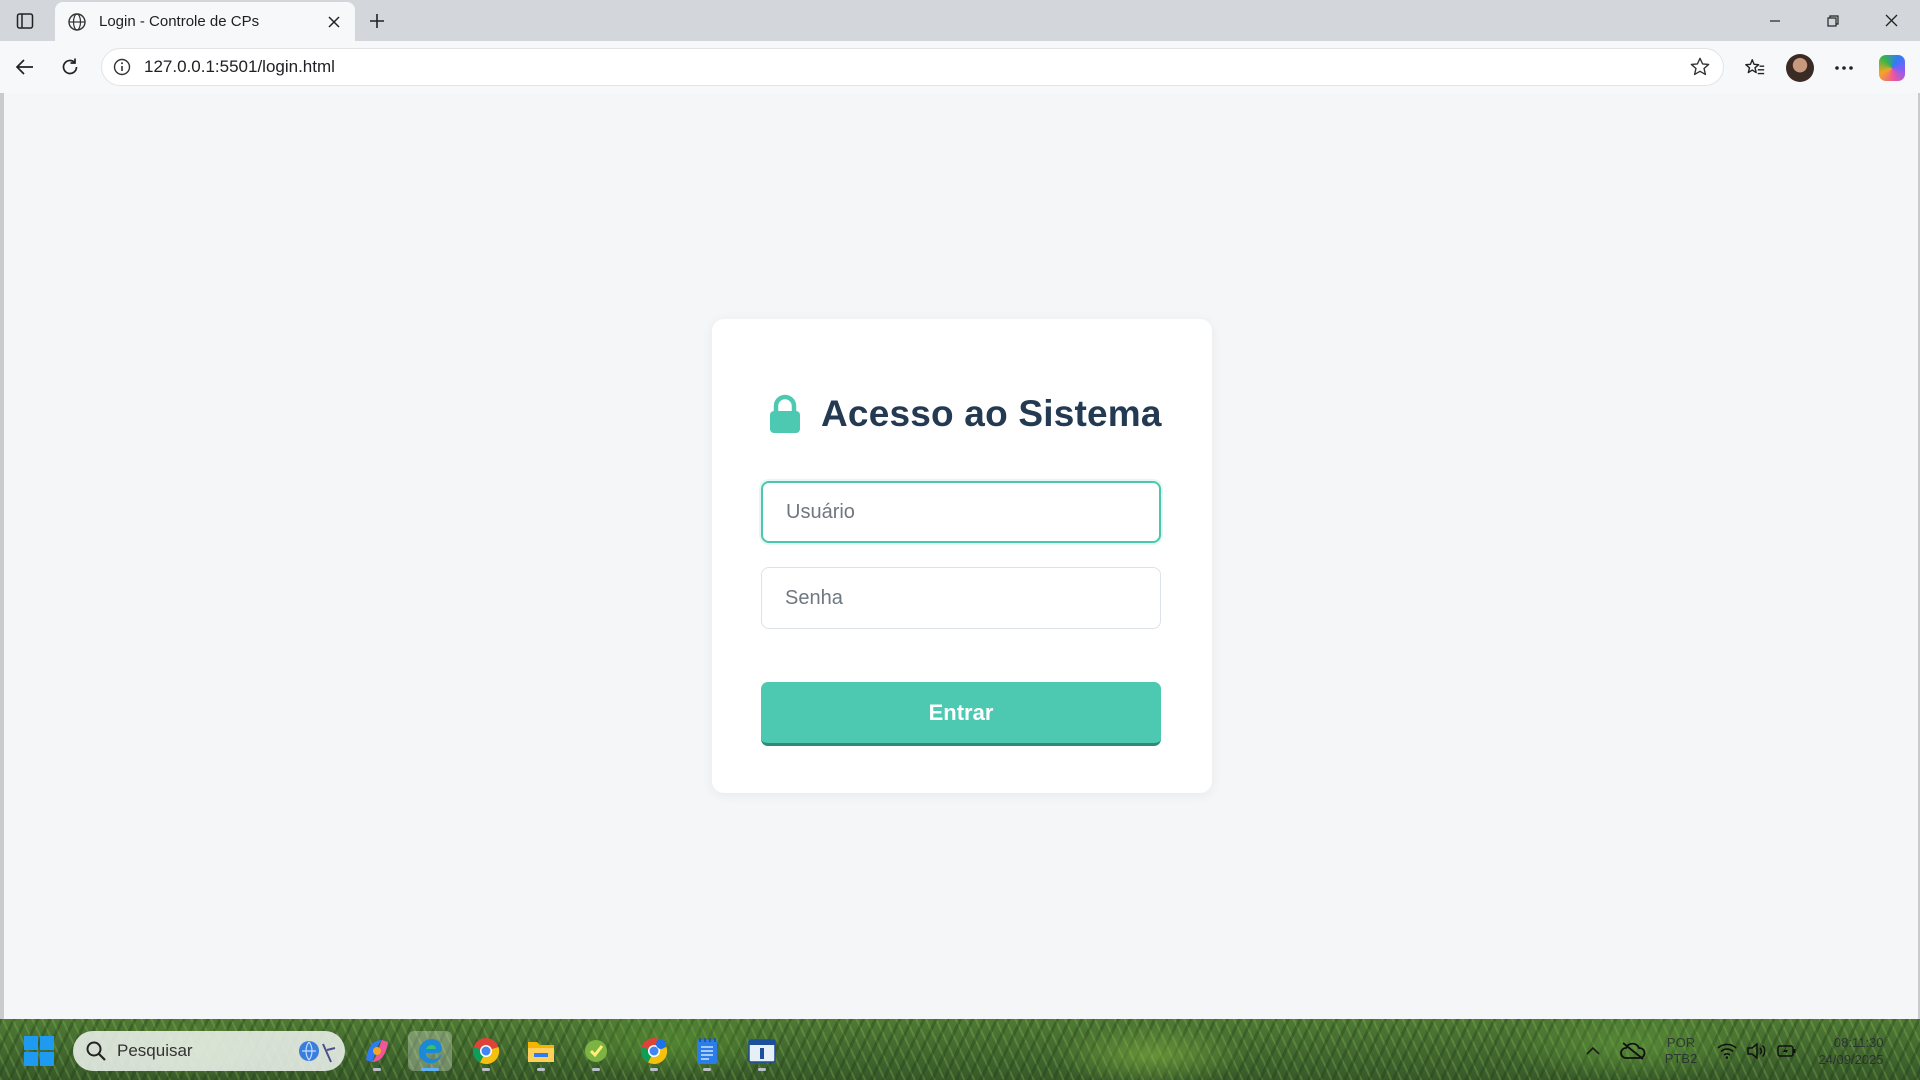 The width and height of the screenshot is (1920, 1080). Describe the element at coordinates (1727, 1051) in the screenshot. I see `wifi-icon` at that location.